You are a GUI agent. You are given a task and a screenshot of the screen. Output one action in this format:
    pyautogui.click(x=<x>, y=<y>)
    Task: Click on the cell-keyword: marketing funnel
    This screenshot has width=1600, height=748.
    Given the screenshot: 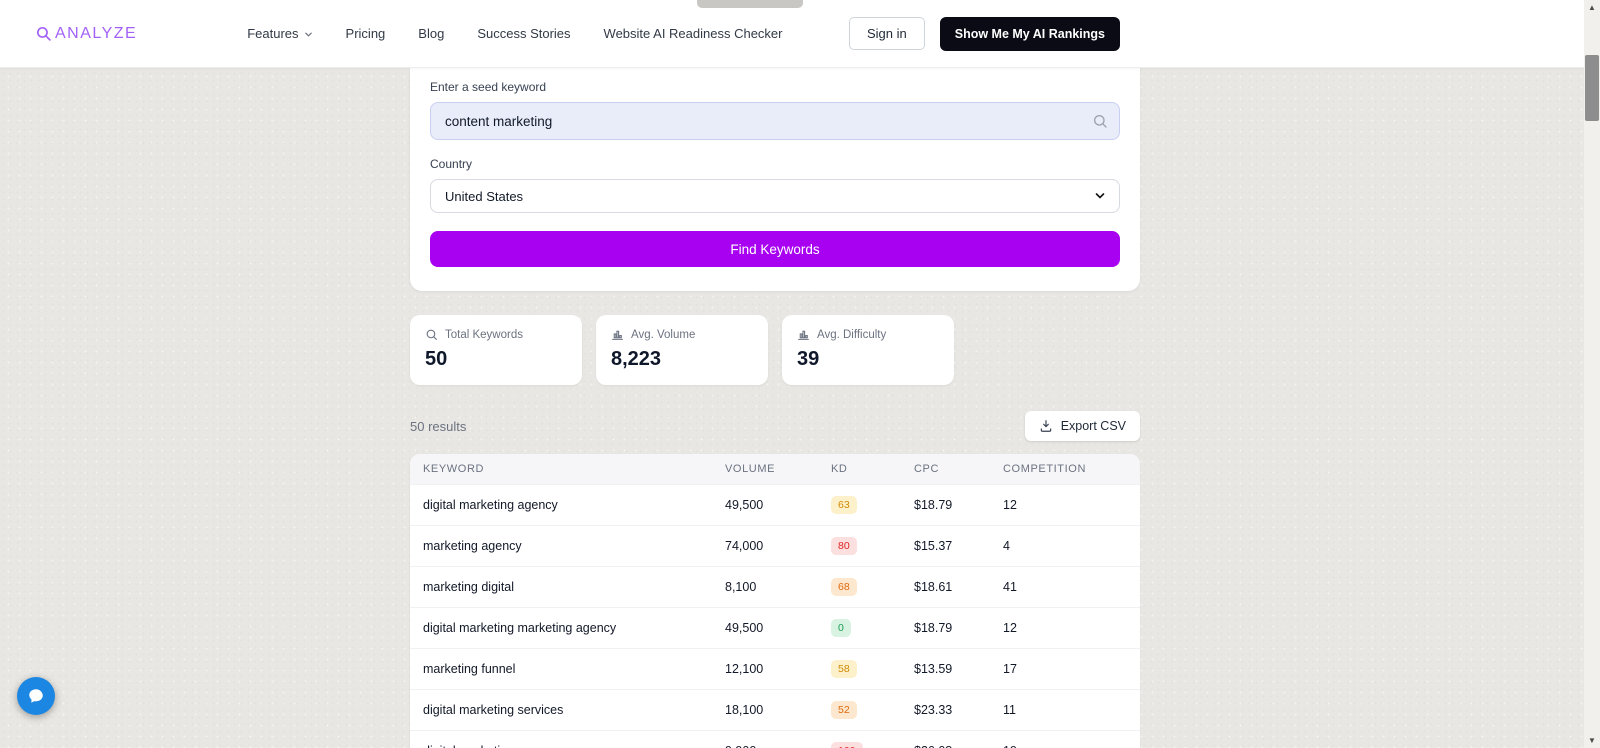 What is the action you would take?
    pyautogui.click(x=561, y=669)
    